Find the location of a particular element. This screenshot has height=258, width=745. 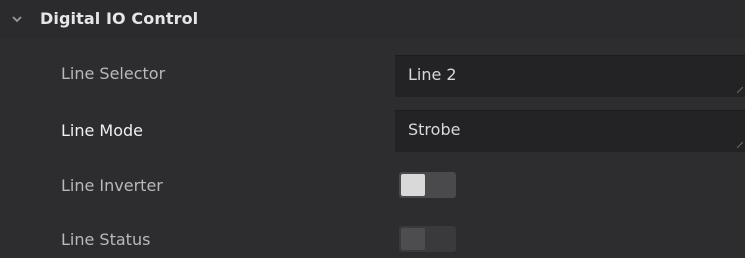

line-status-toggle is located at coordinates (427, 239).